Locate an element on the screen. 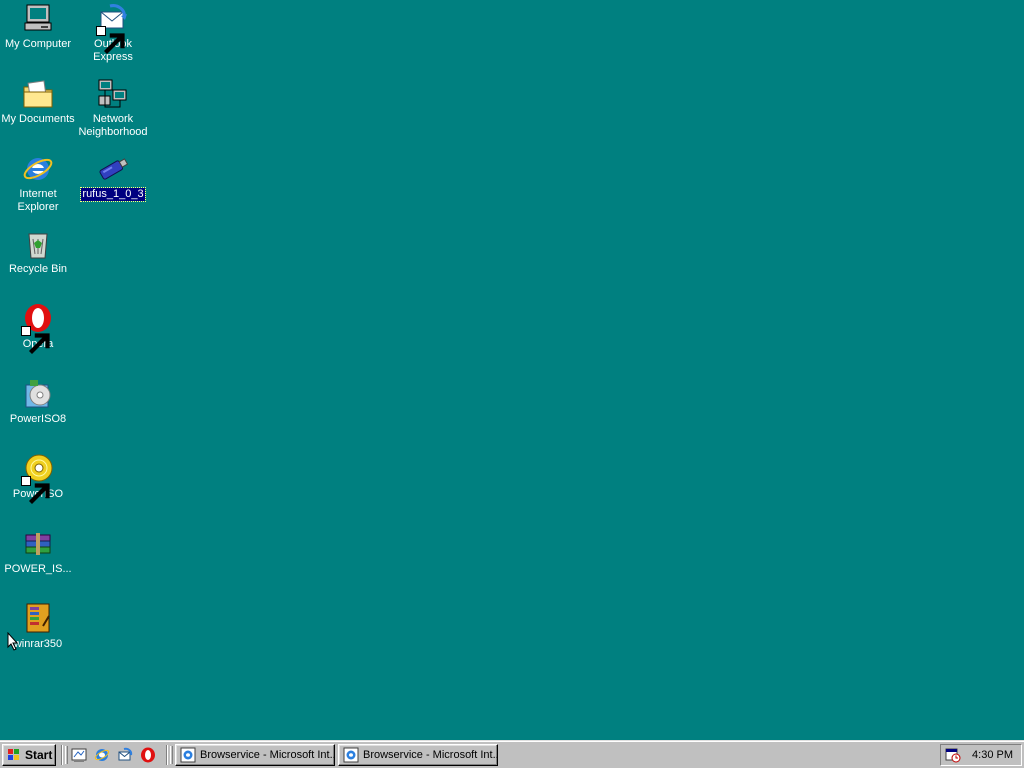  poweriso-disc-icon is located at coordinates (38, 478).